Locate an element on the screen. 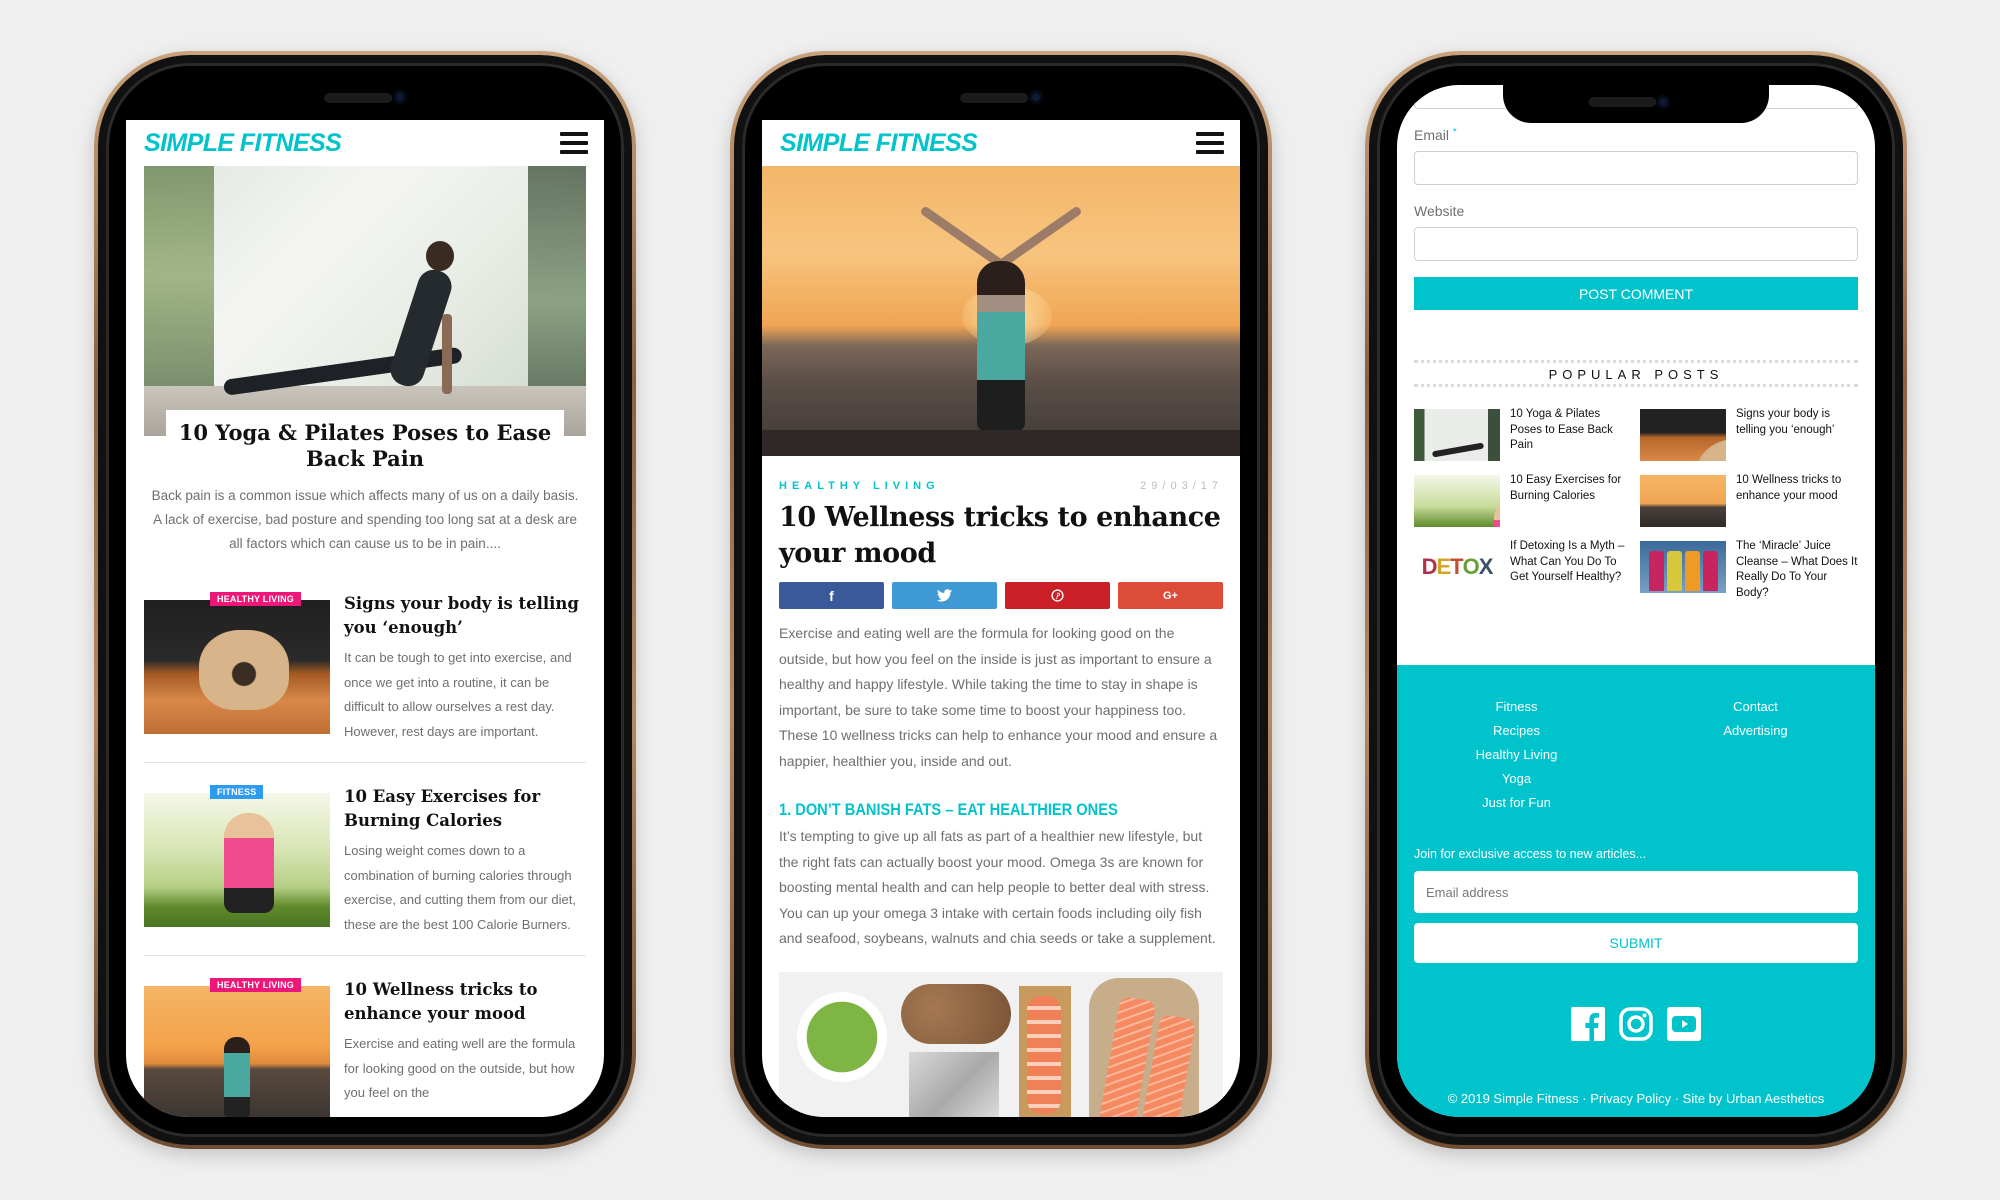  popular-thumb-pug is located at coordinates (1683, 435).